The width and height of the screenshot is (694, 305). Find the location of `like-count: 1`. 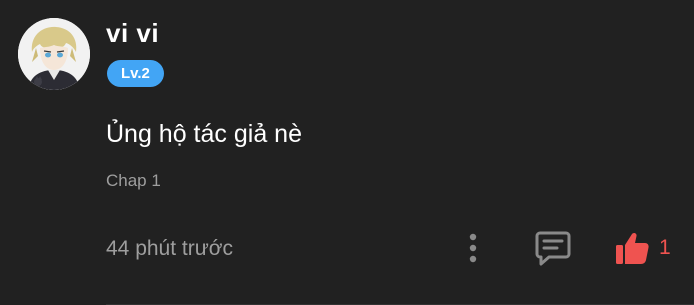

like-count: 1 is located at coordinates (665, 247).